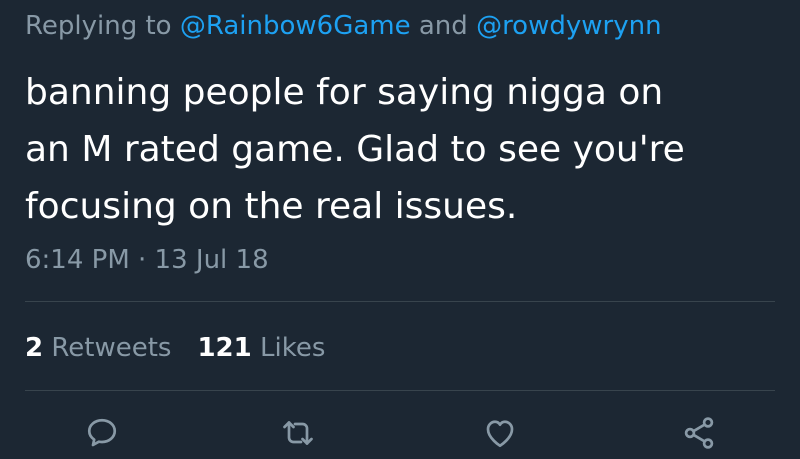 This screenshot has height=459, width=800. I want to click on tweet-timestamp: 6:14 PM · 13 Jul 18, so click(147, 260).